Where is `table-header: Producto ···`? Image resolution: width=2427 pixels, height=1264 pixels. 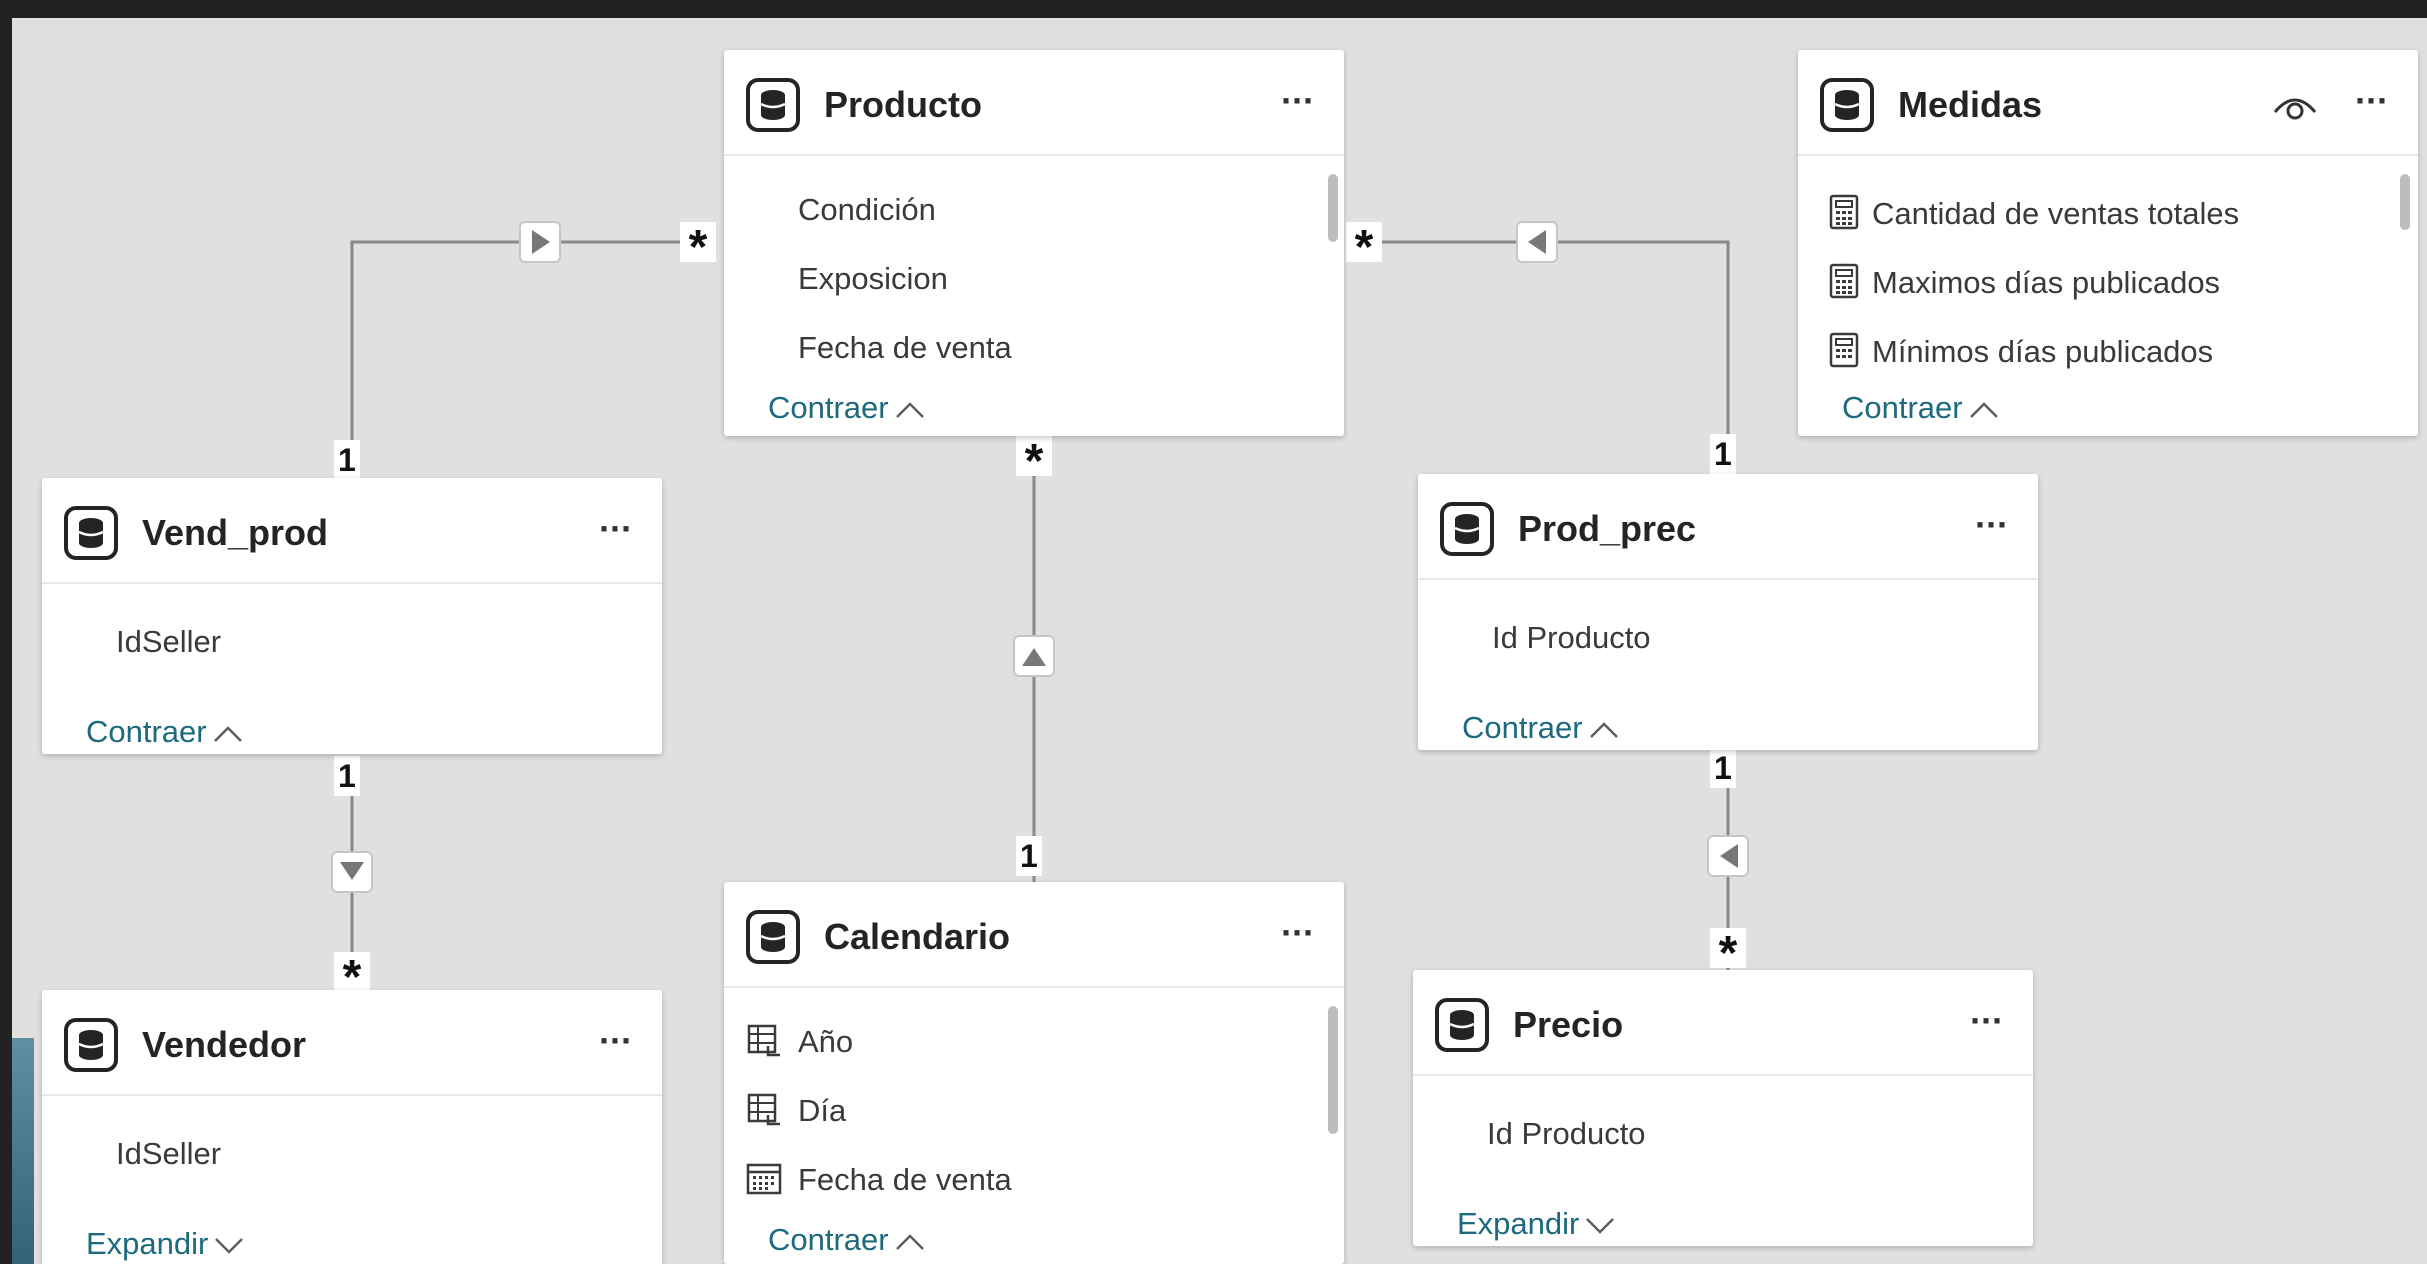
table-header: Producto ··· is located at coordinates (1034, 103).